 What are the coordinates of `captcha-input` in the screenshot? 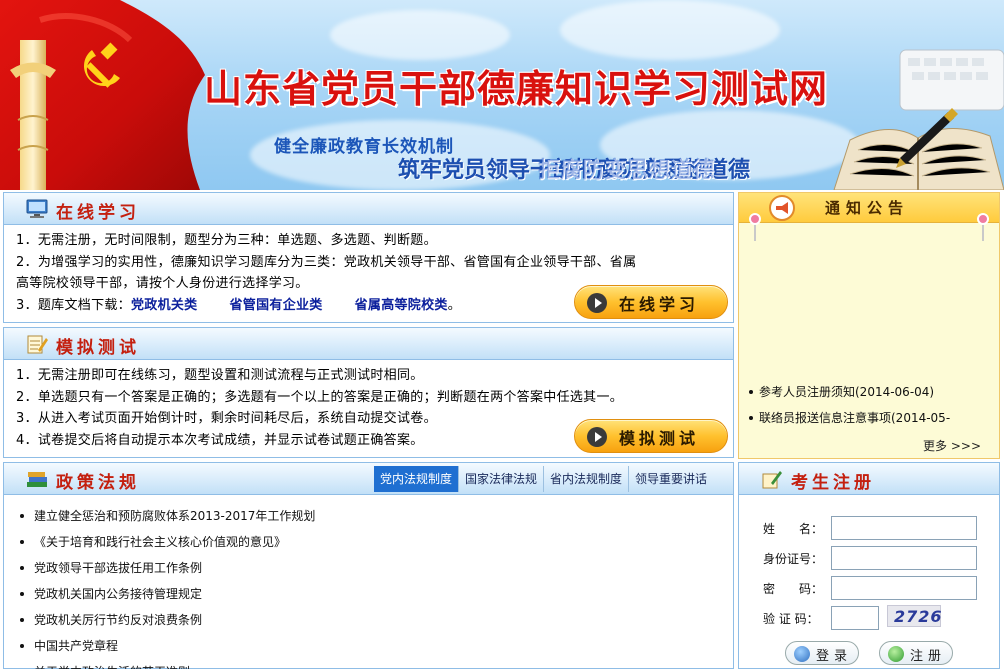 It's located at (855, 618).